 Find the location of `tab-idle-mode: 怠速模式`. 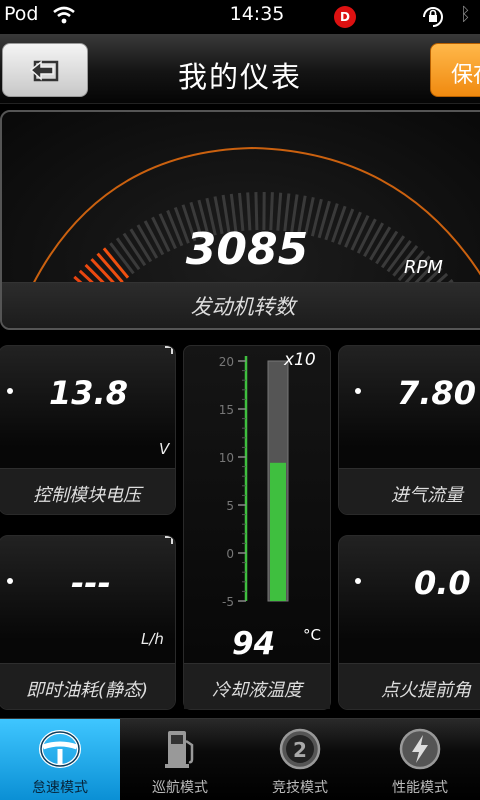

tab-idle-mode: 怠速模式 is located at coordinates (60, 759).